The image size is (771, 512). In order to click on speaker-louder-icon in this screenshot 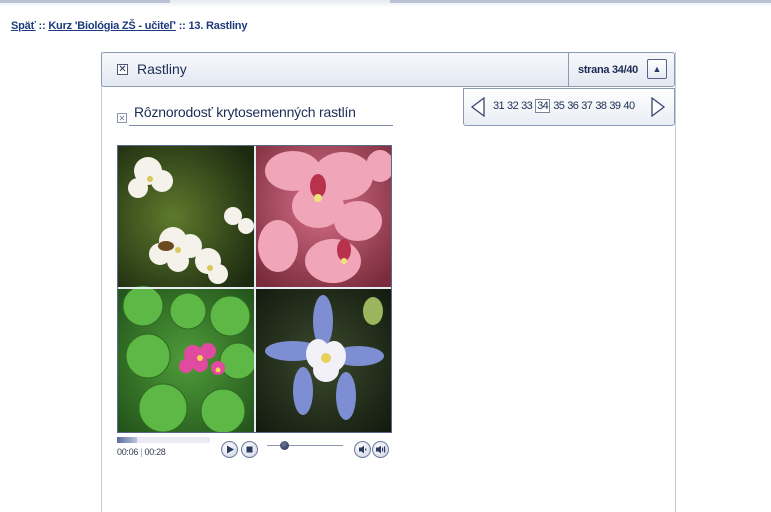, I will do `click(381, 449)`.